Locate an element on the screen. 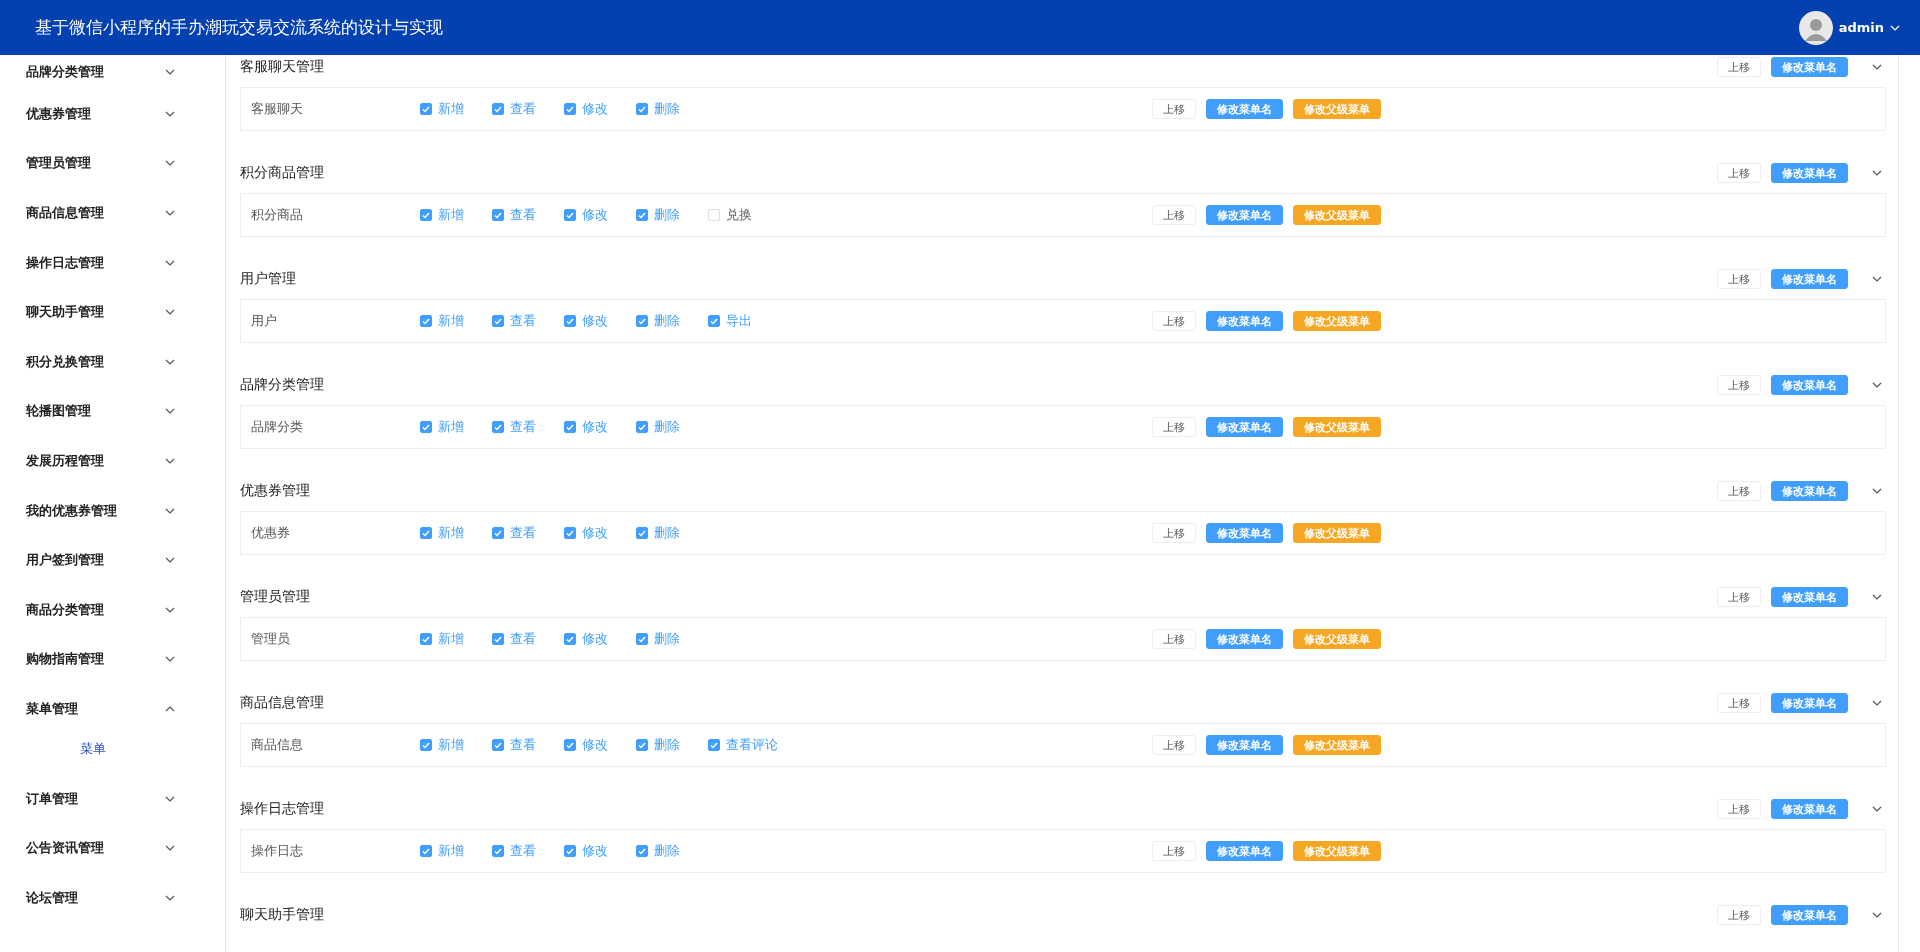 Image resolution: width=1920 pixels, height=952 pixels. permission-label: 查看评论 is located at coordinates (752, 745).